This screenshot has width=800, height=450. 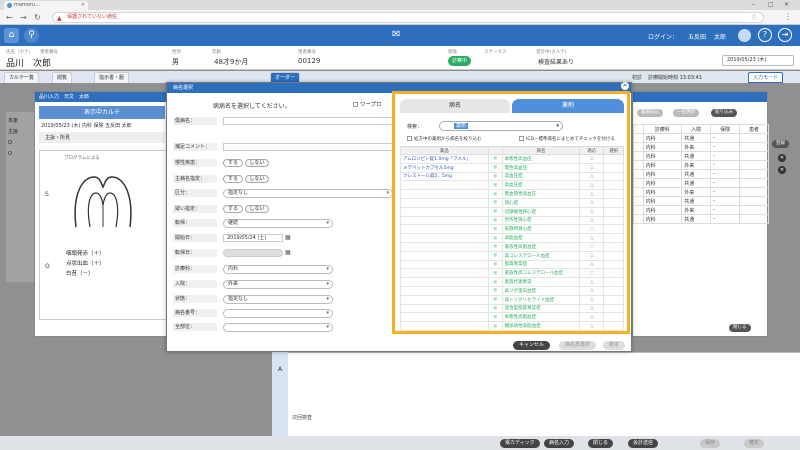 What do you see at coordinates (788, 16) in the screenshot?
I see `browser-menu-icon: ⋮` at bounding box center [788, 16].